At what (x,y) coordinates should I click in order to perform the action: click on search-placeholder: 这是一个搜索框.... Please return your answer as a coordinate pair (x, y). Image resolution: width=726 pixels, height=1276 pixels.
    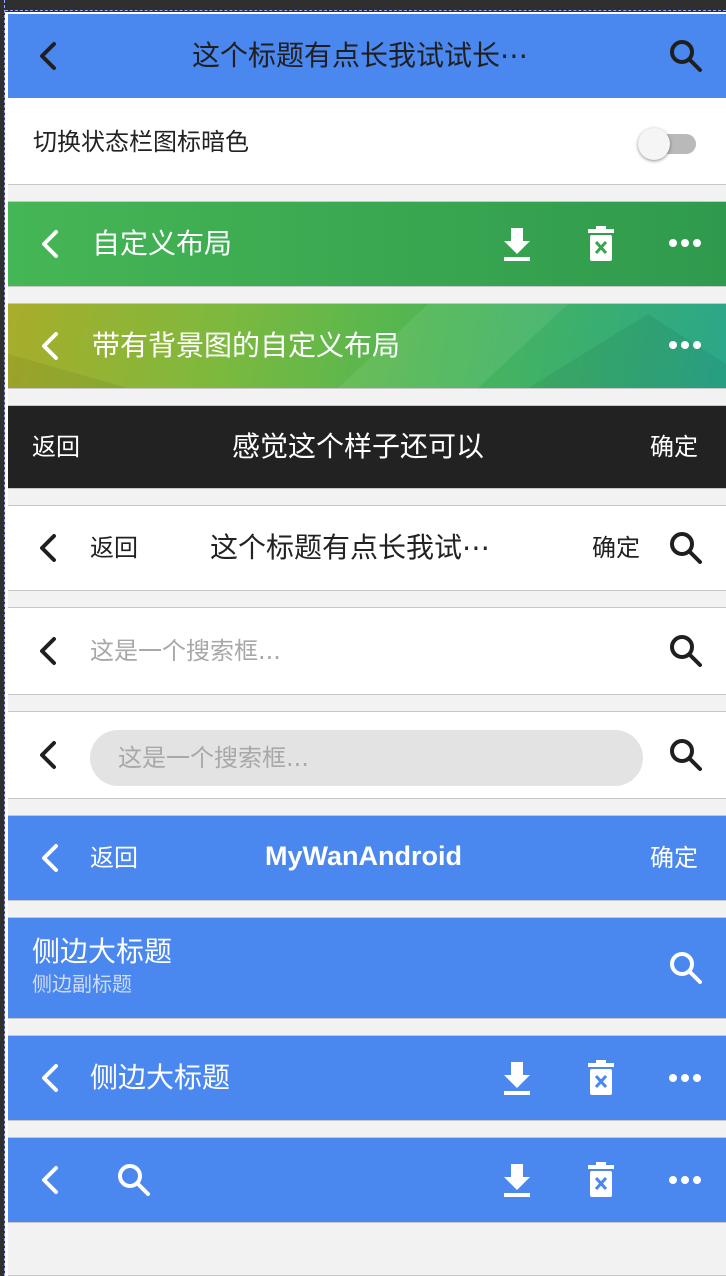
    Looking at the image, I should click on (213, 758).